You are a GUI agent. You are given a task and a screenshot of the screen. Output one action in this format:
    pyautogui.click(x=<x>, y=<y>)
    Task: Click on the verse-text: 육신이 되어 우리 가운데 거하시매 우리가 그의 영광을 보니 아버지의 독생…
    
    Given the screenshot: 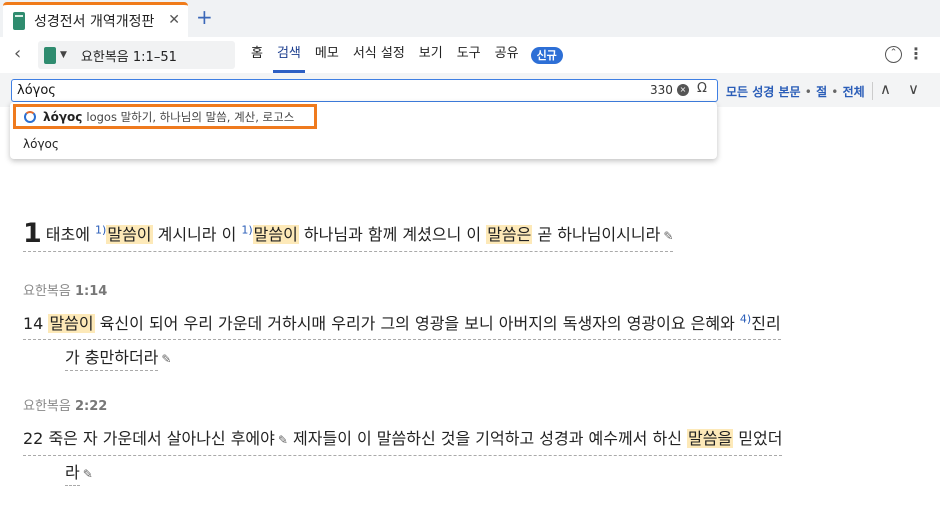 What is the action you would take?
    pyautogui.click(x=417, y=323)
    